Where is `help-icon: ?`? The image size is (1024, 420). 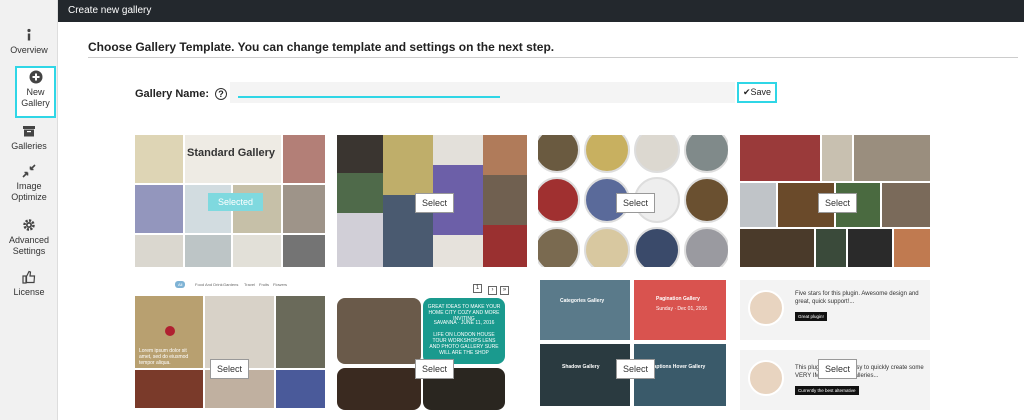
help-icon: ? is located at coordinates (221, 94).